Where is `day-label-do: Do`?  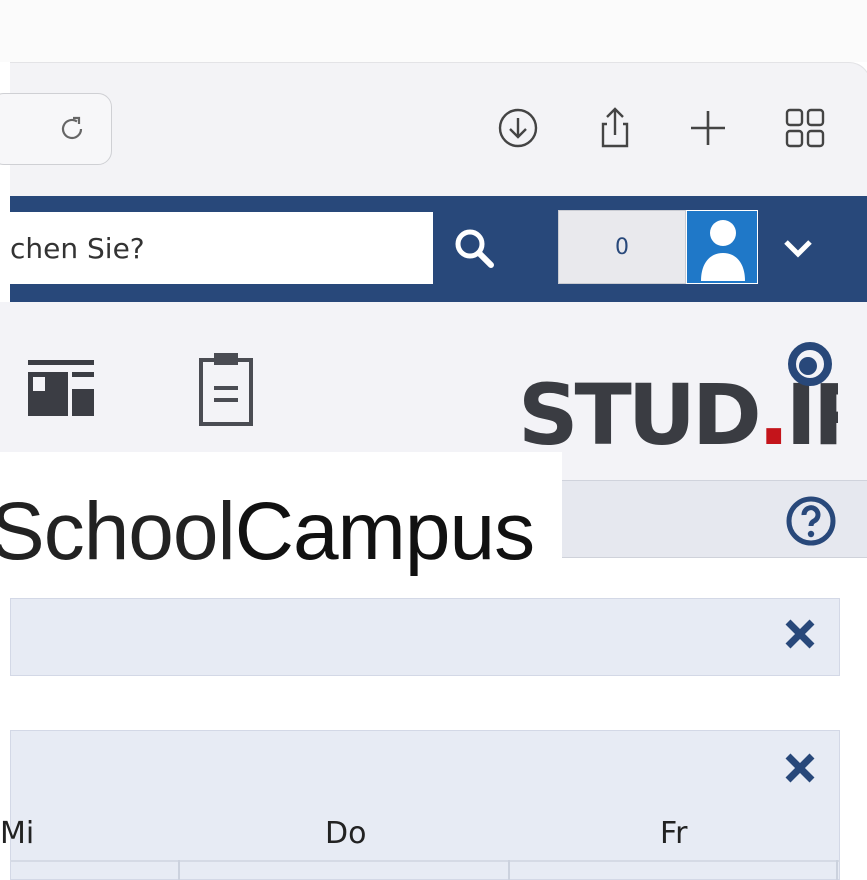
day-label-do: Do is located at coordinates (346, 833).